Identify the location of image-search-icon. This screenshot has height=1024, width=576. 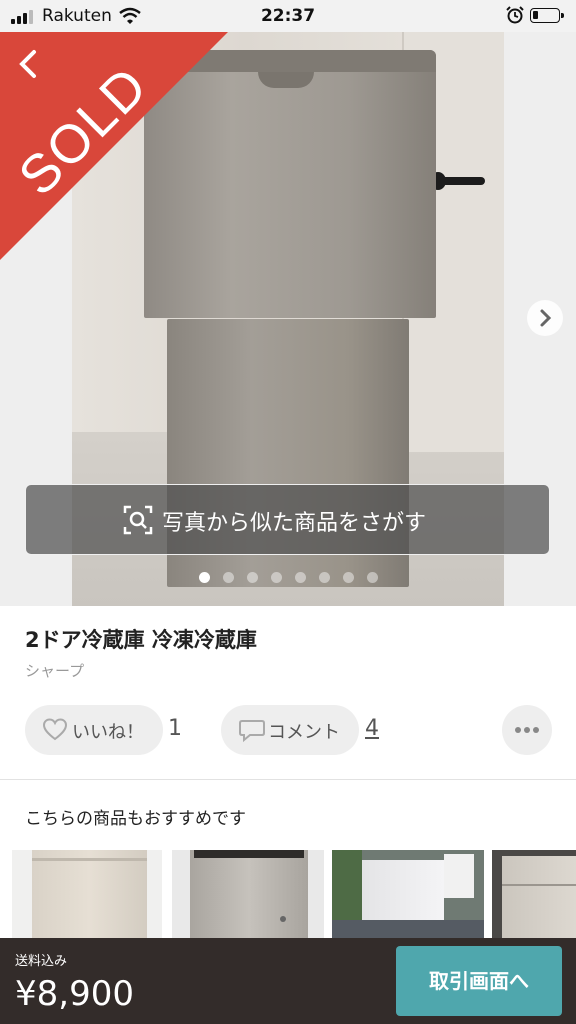
(138, 520).